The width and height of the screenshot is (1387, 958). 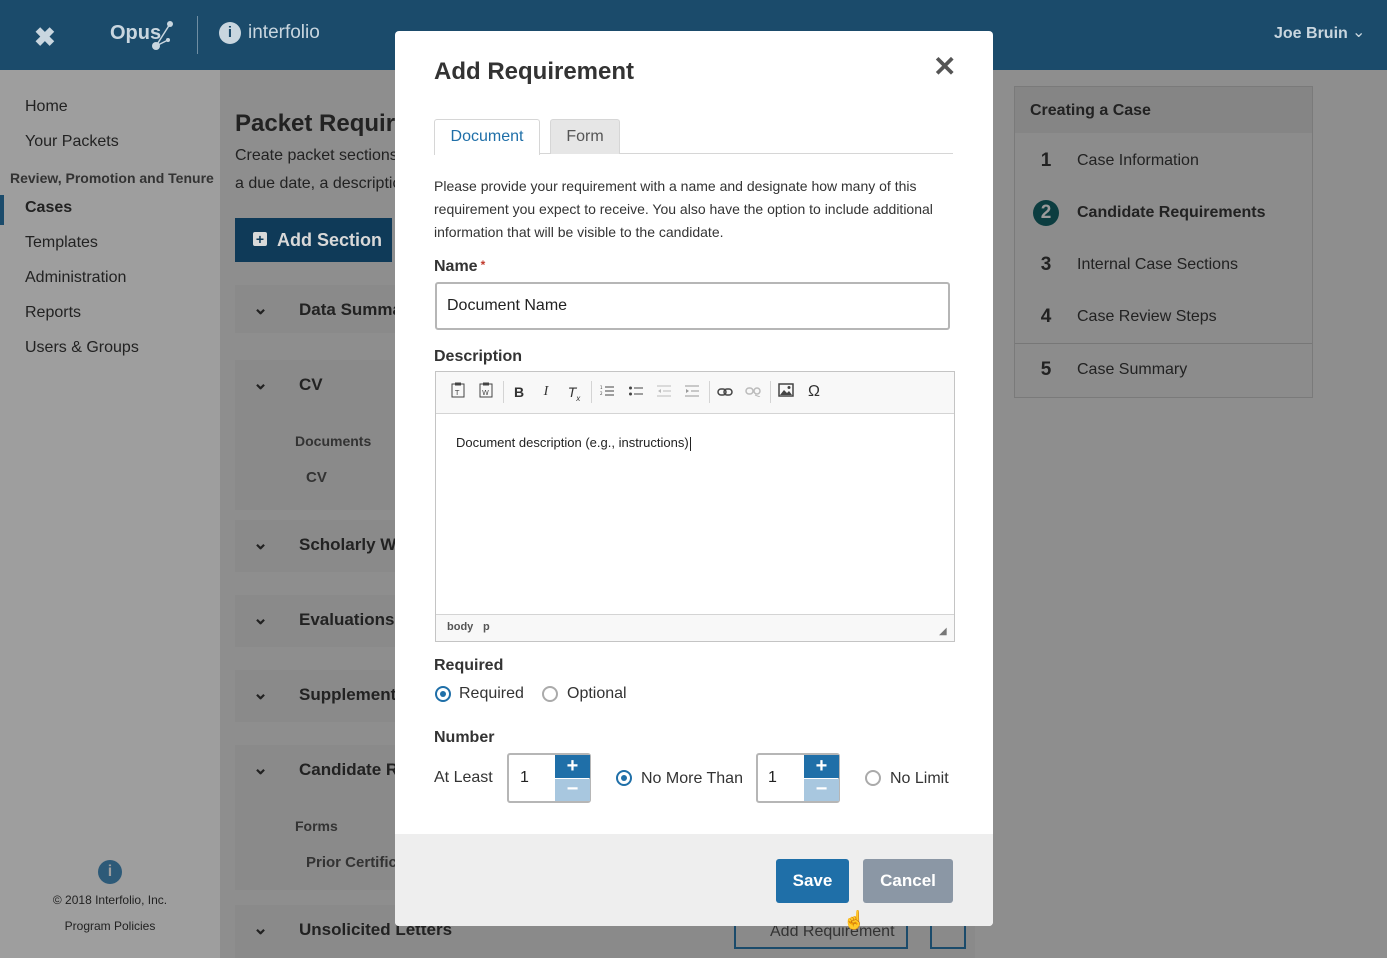 I want to click on section-row-label: CV, so click(x=311, y=384).